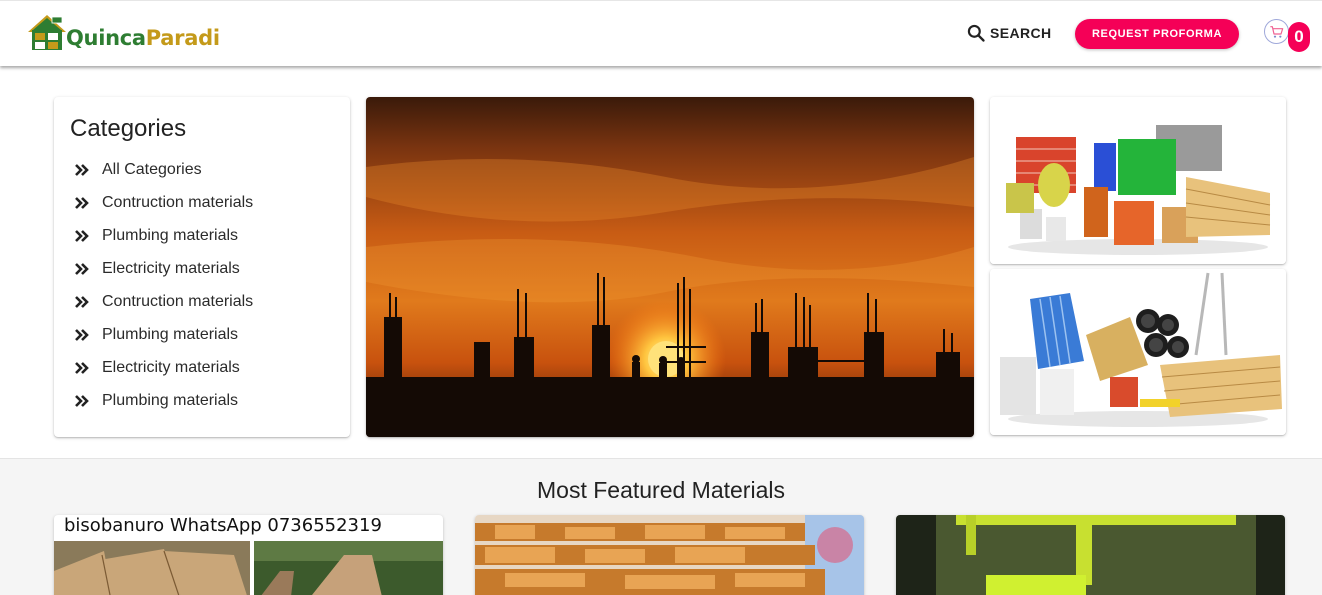 This screenshot has height=595, width=1322. I want to click on logo-text-part2: Paradi, so click(182, 38).